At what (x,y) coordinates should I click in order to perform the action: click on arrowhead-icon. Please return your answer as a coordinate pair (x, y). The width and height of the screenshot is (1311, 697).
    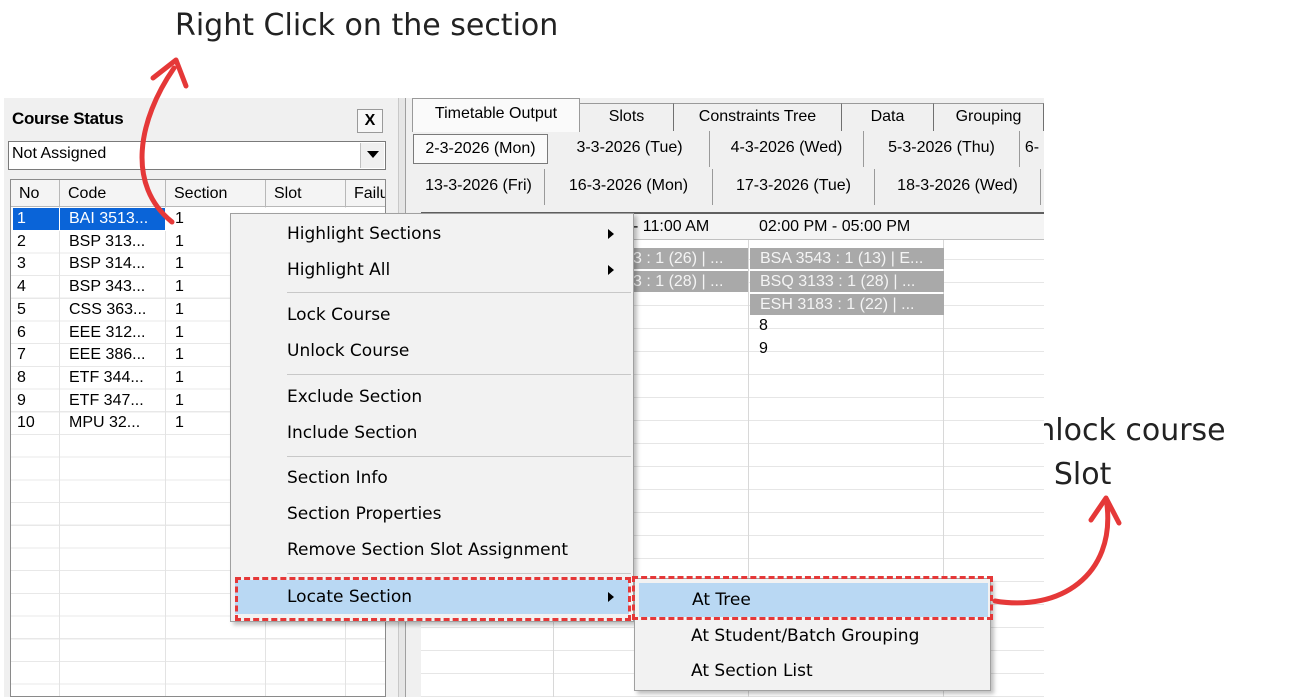
    Looking at the image, I should click on (1105, 510).